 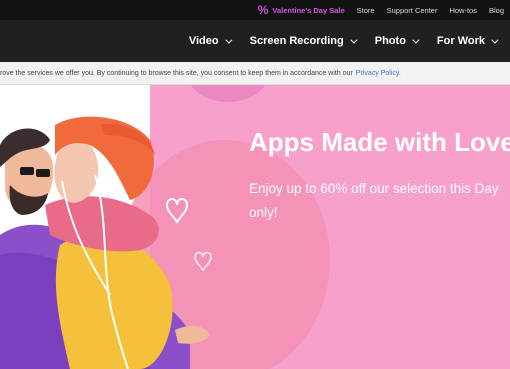 I want to click on nav-item-label: Photo, so click(x=390, y=41).